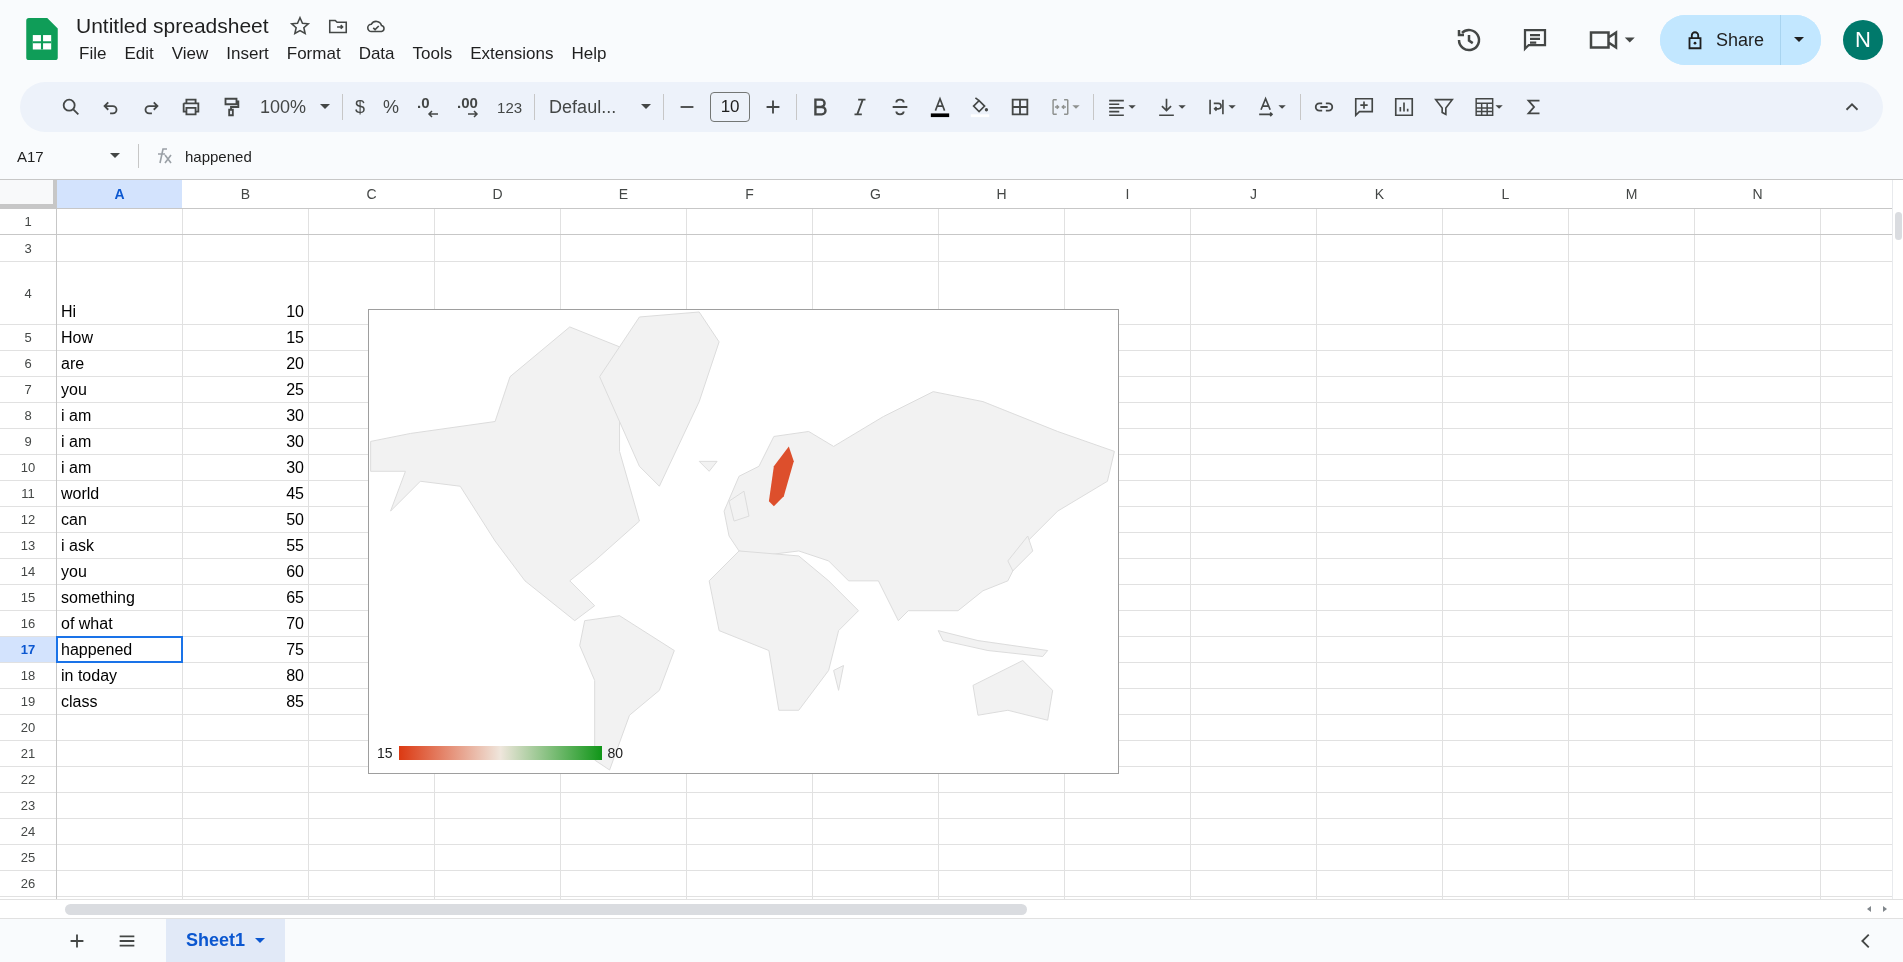 Image resolution: width=1903 pixels, height=962 pixels. Describe the element at coordinates (218, 156) in the screenshot. I see `formula-field: happened` at that location.